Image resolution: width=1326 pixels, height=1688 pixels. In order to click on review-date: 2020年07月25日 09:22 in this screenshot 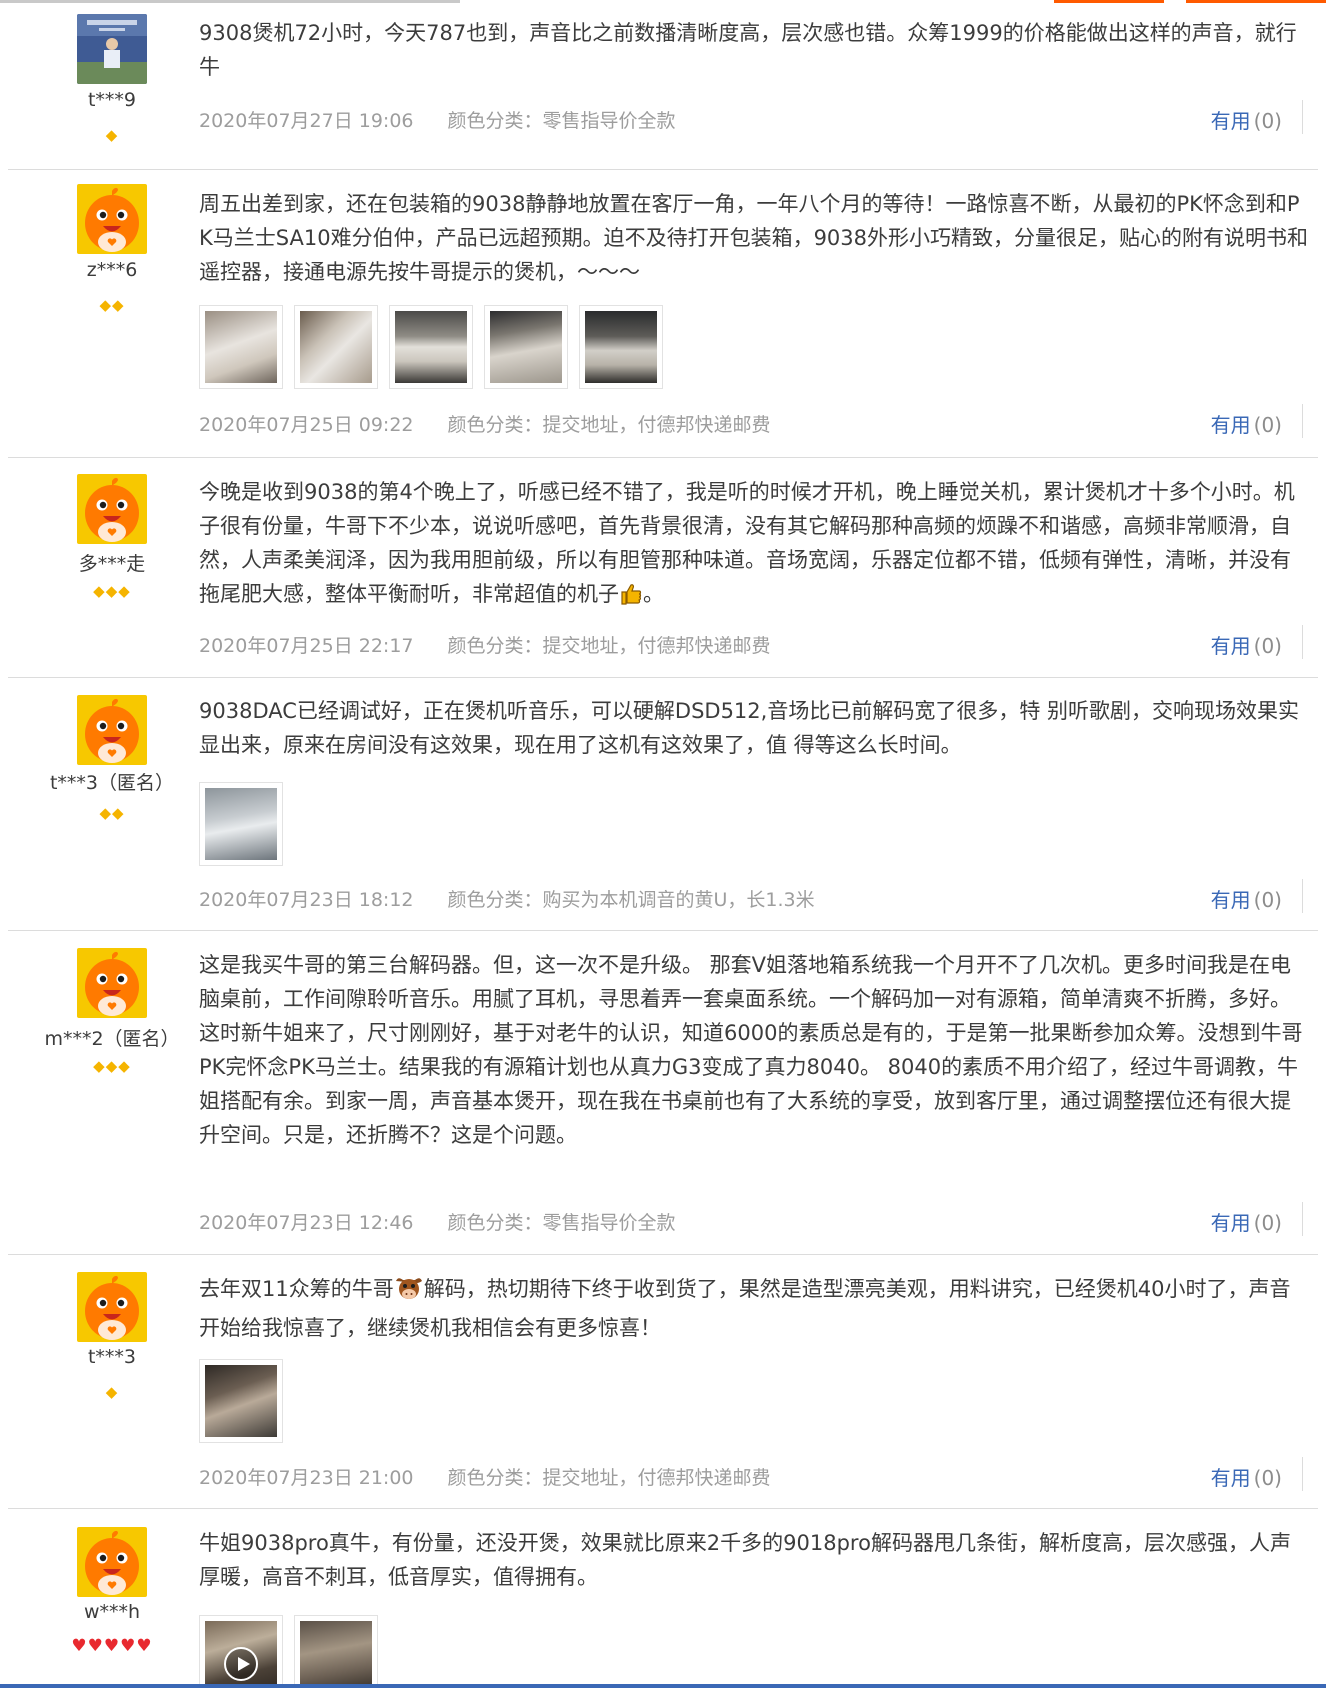, I will do `click(306, 425)`.